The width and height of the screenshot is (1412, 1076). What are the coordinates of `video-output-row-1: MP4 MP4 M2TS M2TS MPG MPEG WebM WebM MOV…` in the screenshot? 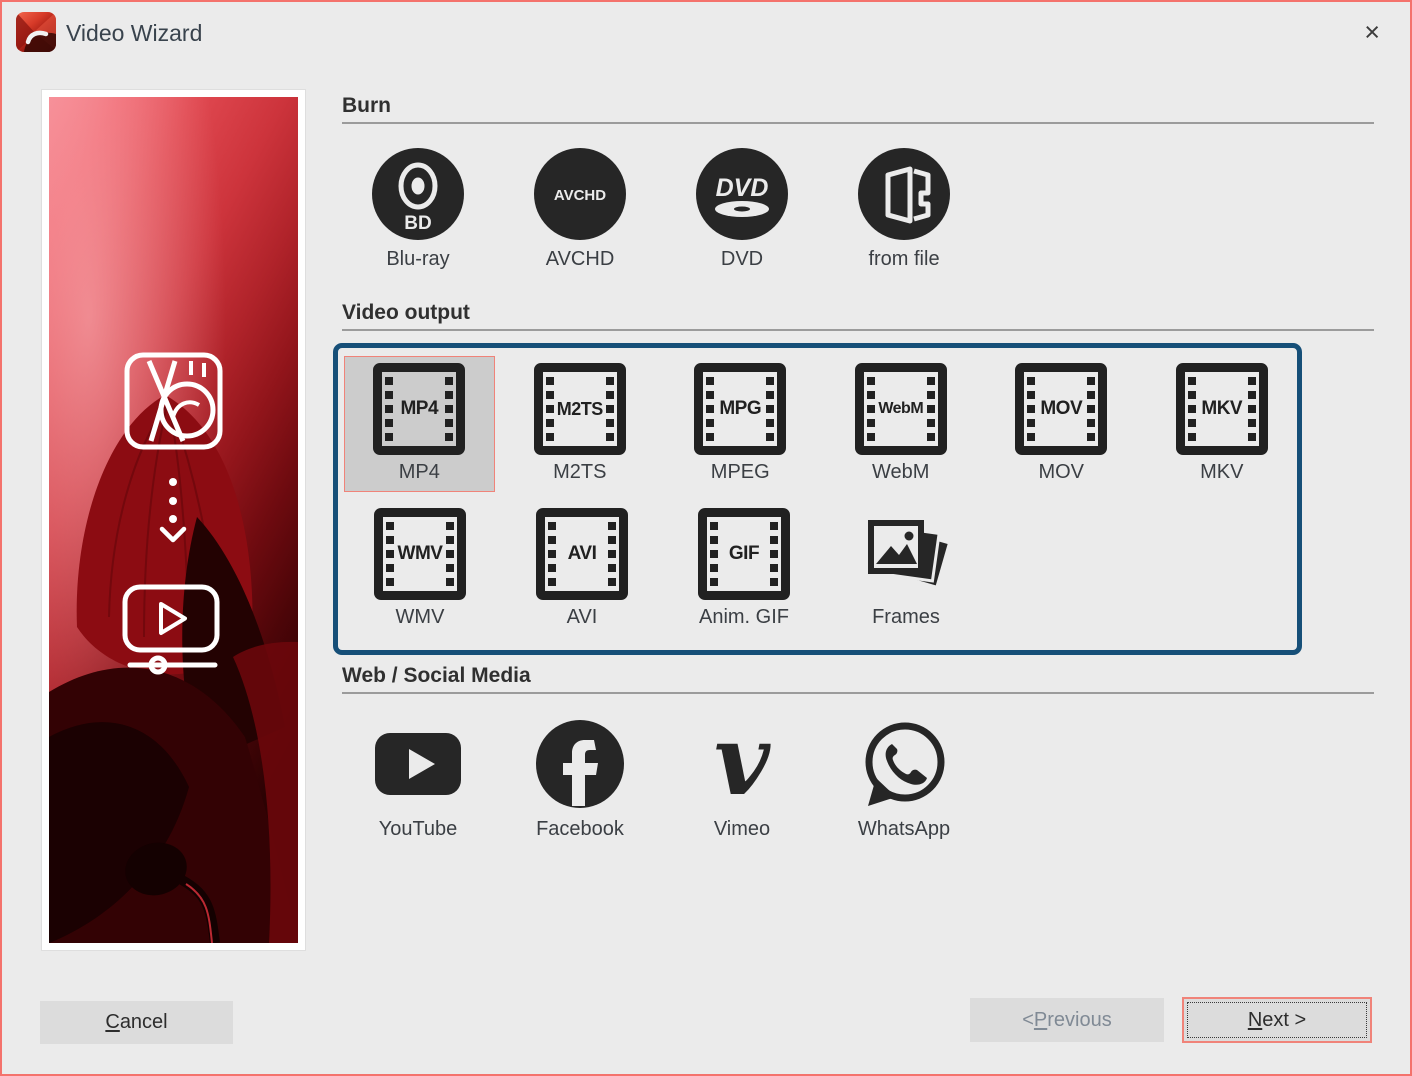 It's located at (820, 424).